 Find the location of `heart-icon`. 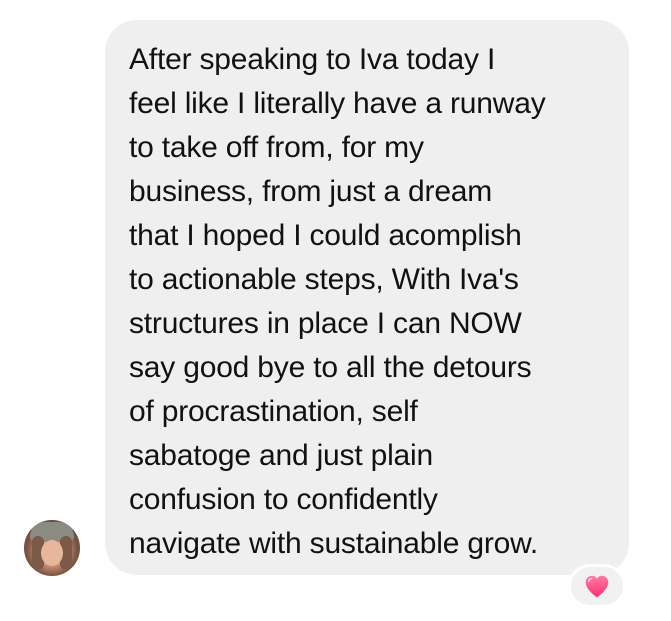

heart-icon is located at coordinates (597, 586).